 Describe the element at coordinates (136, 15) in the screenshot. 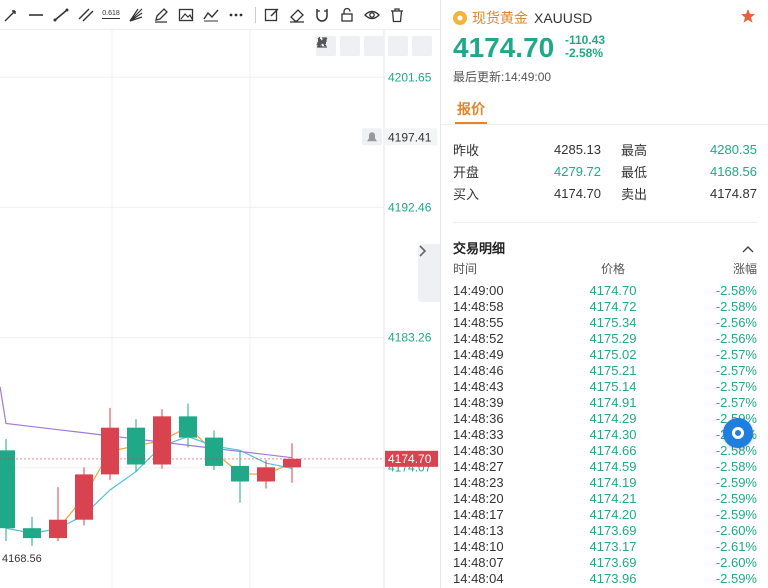

I see `gann-fan-icon` at that location.